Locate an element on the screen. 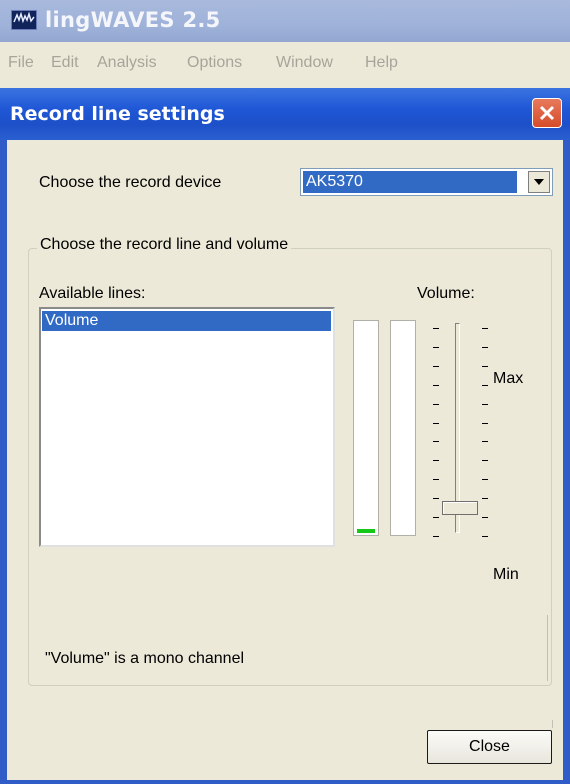 The height and width of the screenshot is (784, 570). level-meter-left-fill is located at coordinates (366, 531).